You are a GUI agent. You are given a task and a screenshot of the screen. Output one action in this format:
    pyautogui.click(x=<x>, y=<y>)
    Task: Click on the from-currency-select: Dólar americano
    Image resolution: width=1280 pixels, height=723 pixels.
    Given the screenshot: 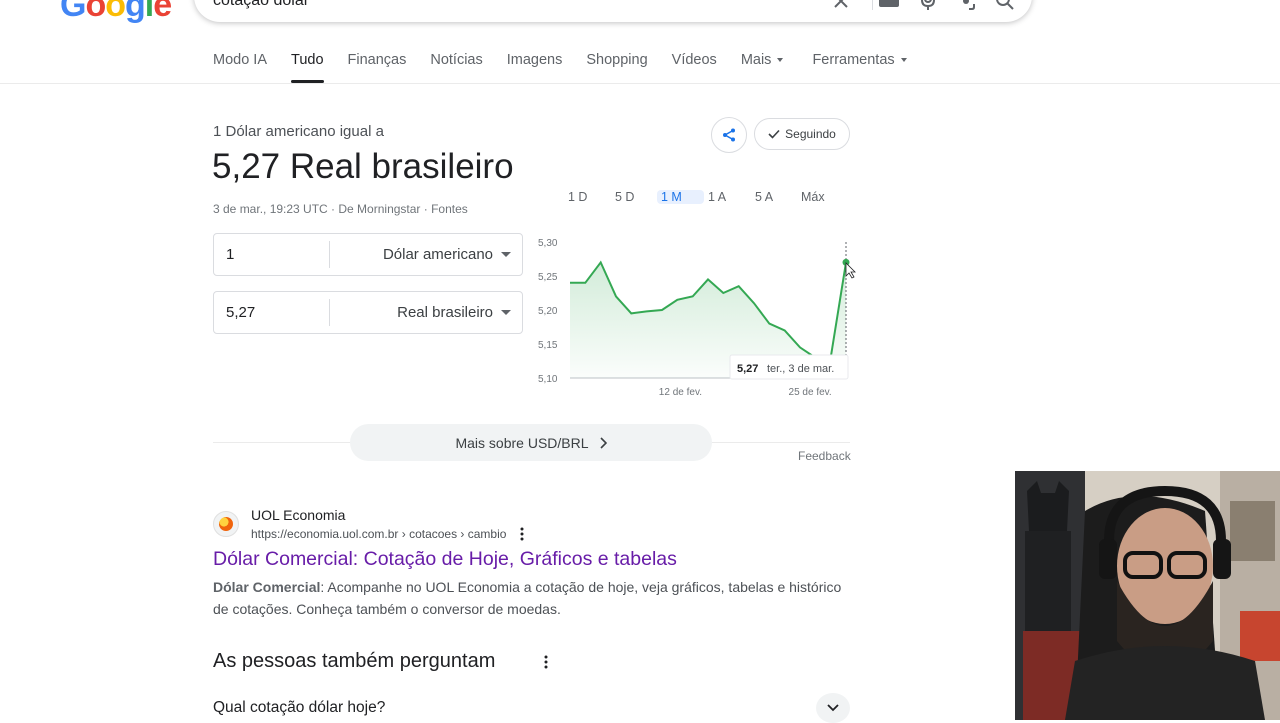 What is the action you would take?
    pyautogui.click(x=416, y=254)
    